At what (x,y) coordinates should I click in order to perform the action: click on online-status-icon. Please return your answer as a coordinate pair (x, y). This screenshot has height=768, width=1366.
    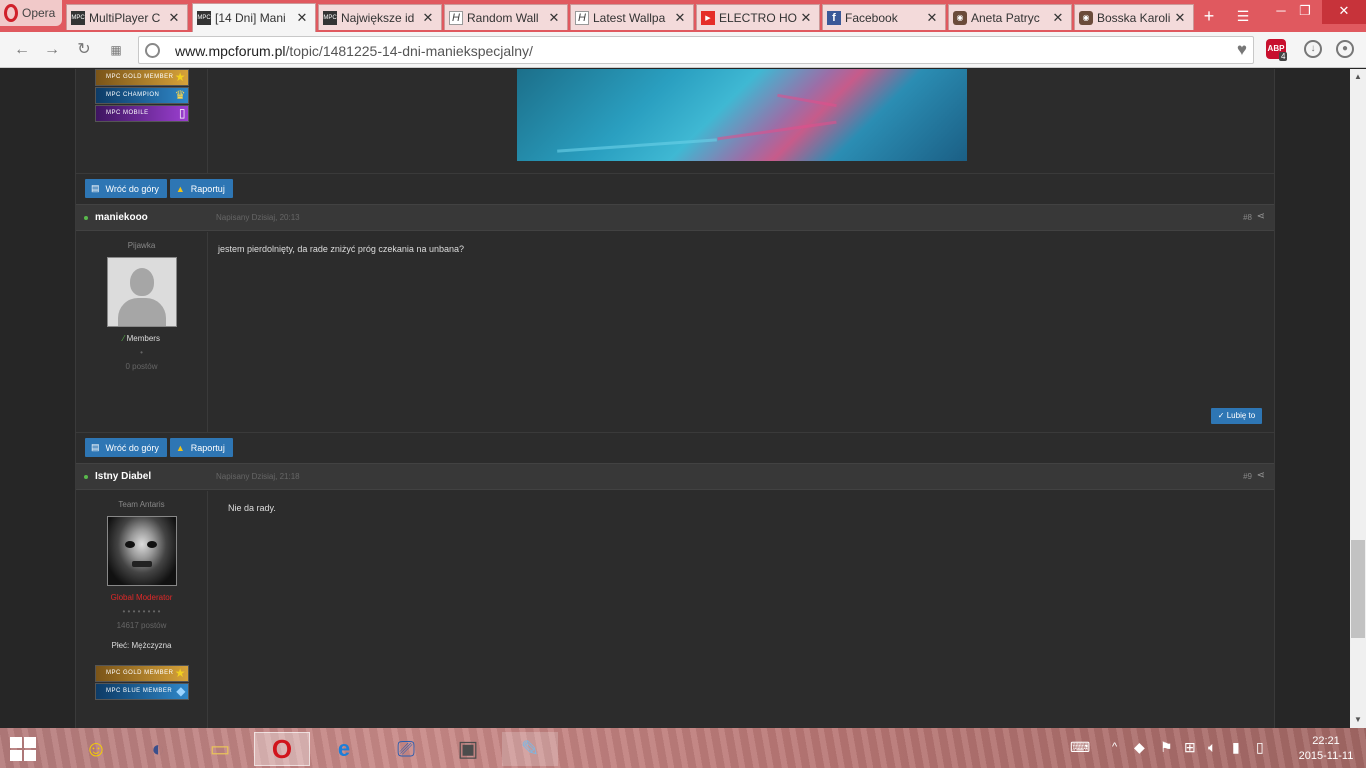
    Looking at the image, I should click on (86, 477).